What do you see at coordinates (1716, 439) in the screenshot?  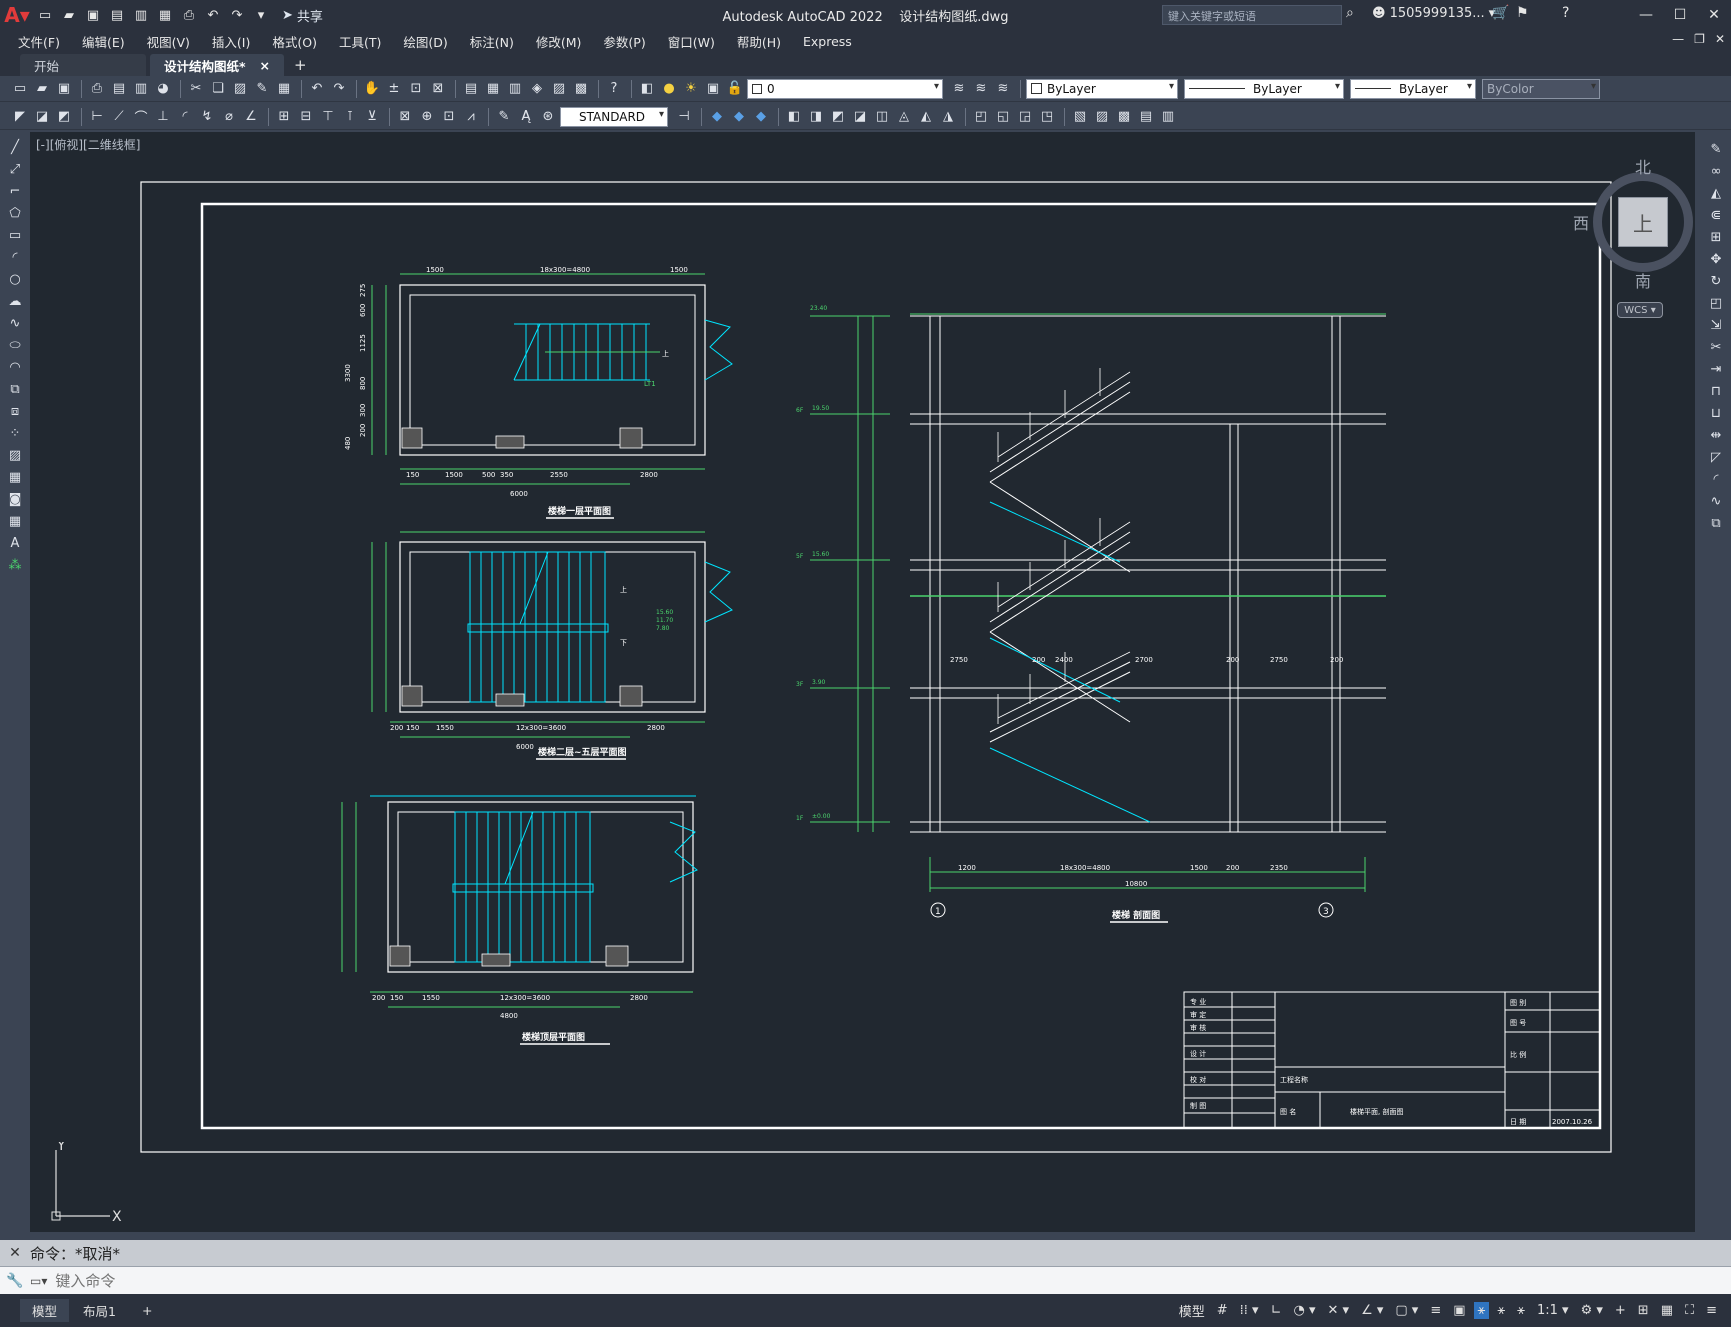 I see `join-icon: ⇹` at bounding box center [1716, 439].